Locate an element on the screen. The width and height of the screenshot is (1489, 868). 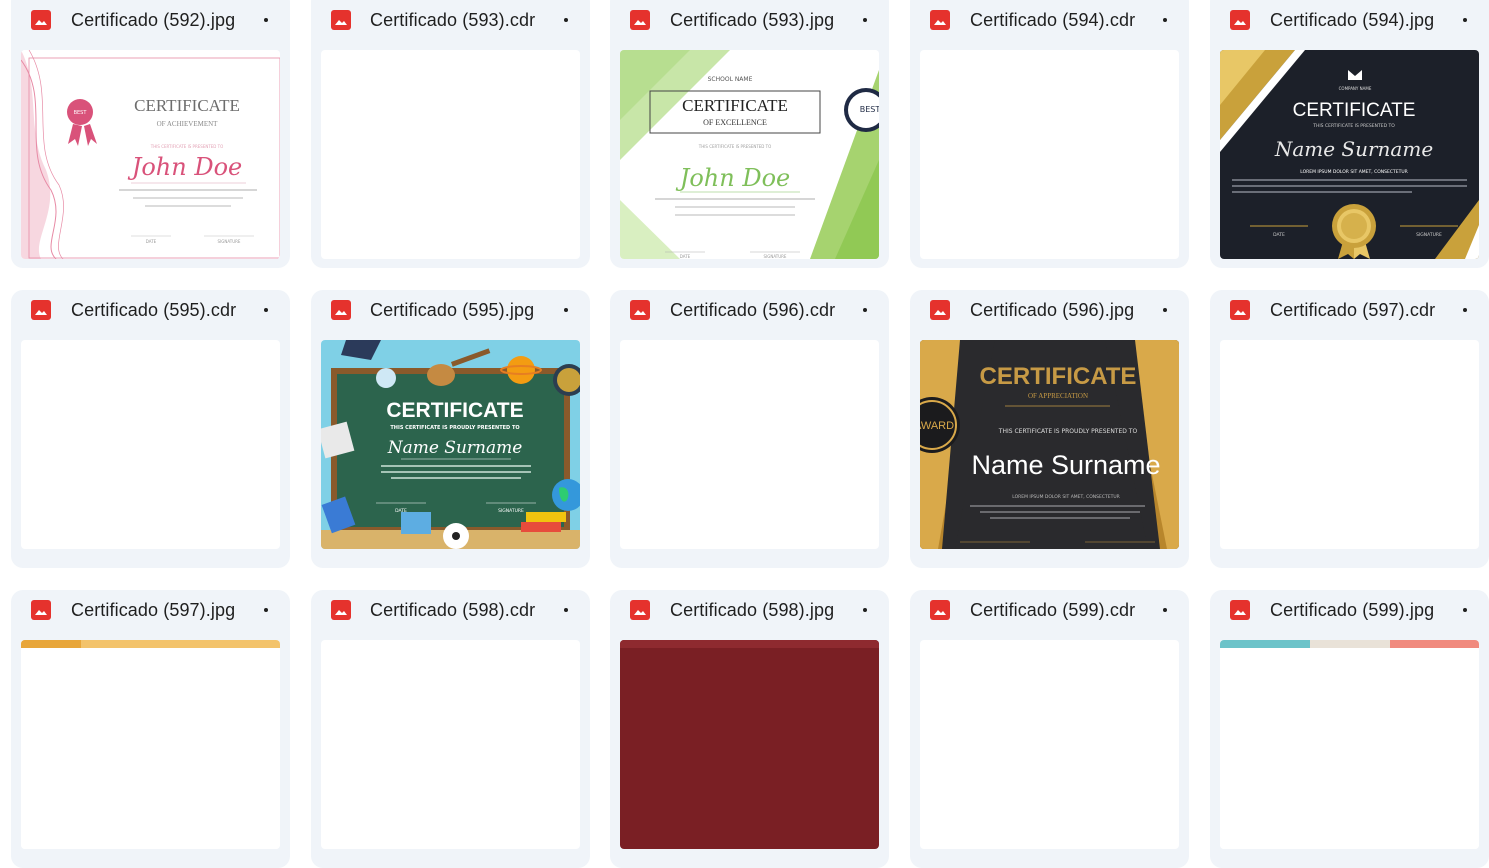
file-card: Certificado (596).cdr is located at coordinates (749, 429).